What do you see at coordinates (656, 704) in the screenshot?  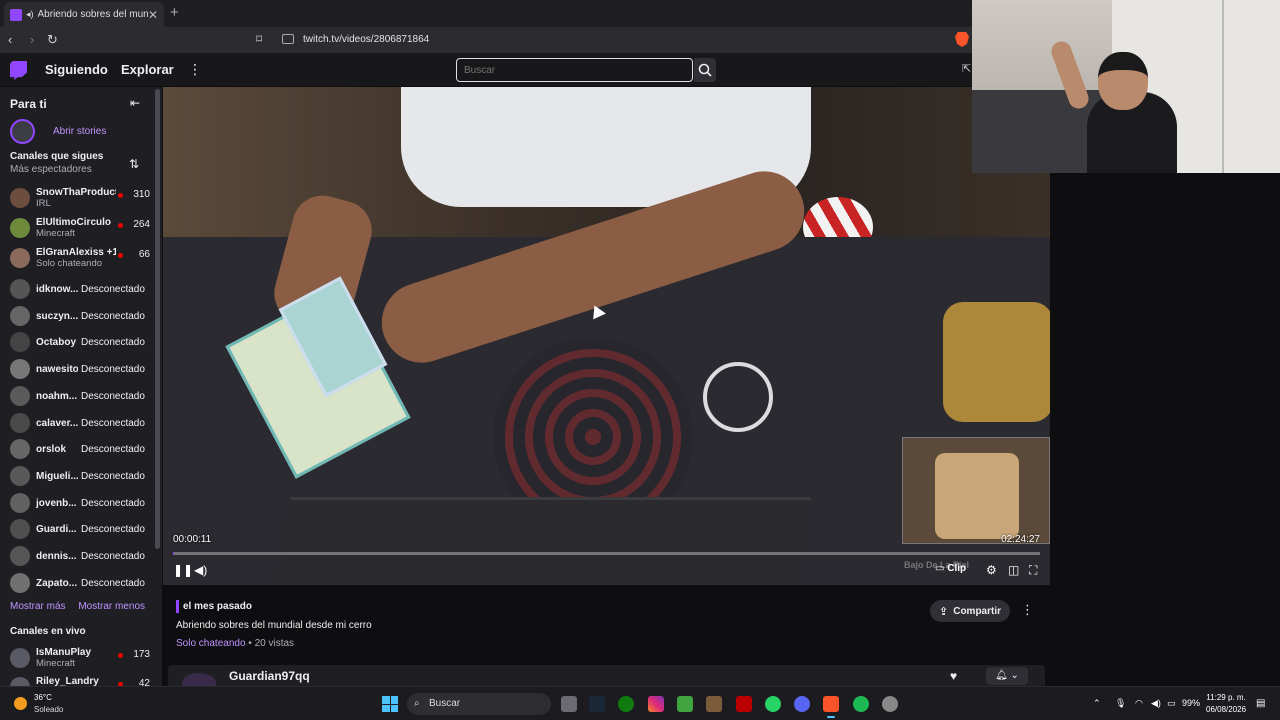 I see `instagram-icon` at bounding box center [656, 704].